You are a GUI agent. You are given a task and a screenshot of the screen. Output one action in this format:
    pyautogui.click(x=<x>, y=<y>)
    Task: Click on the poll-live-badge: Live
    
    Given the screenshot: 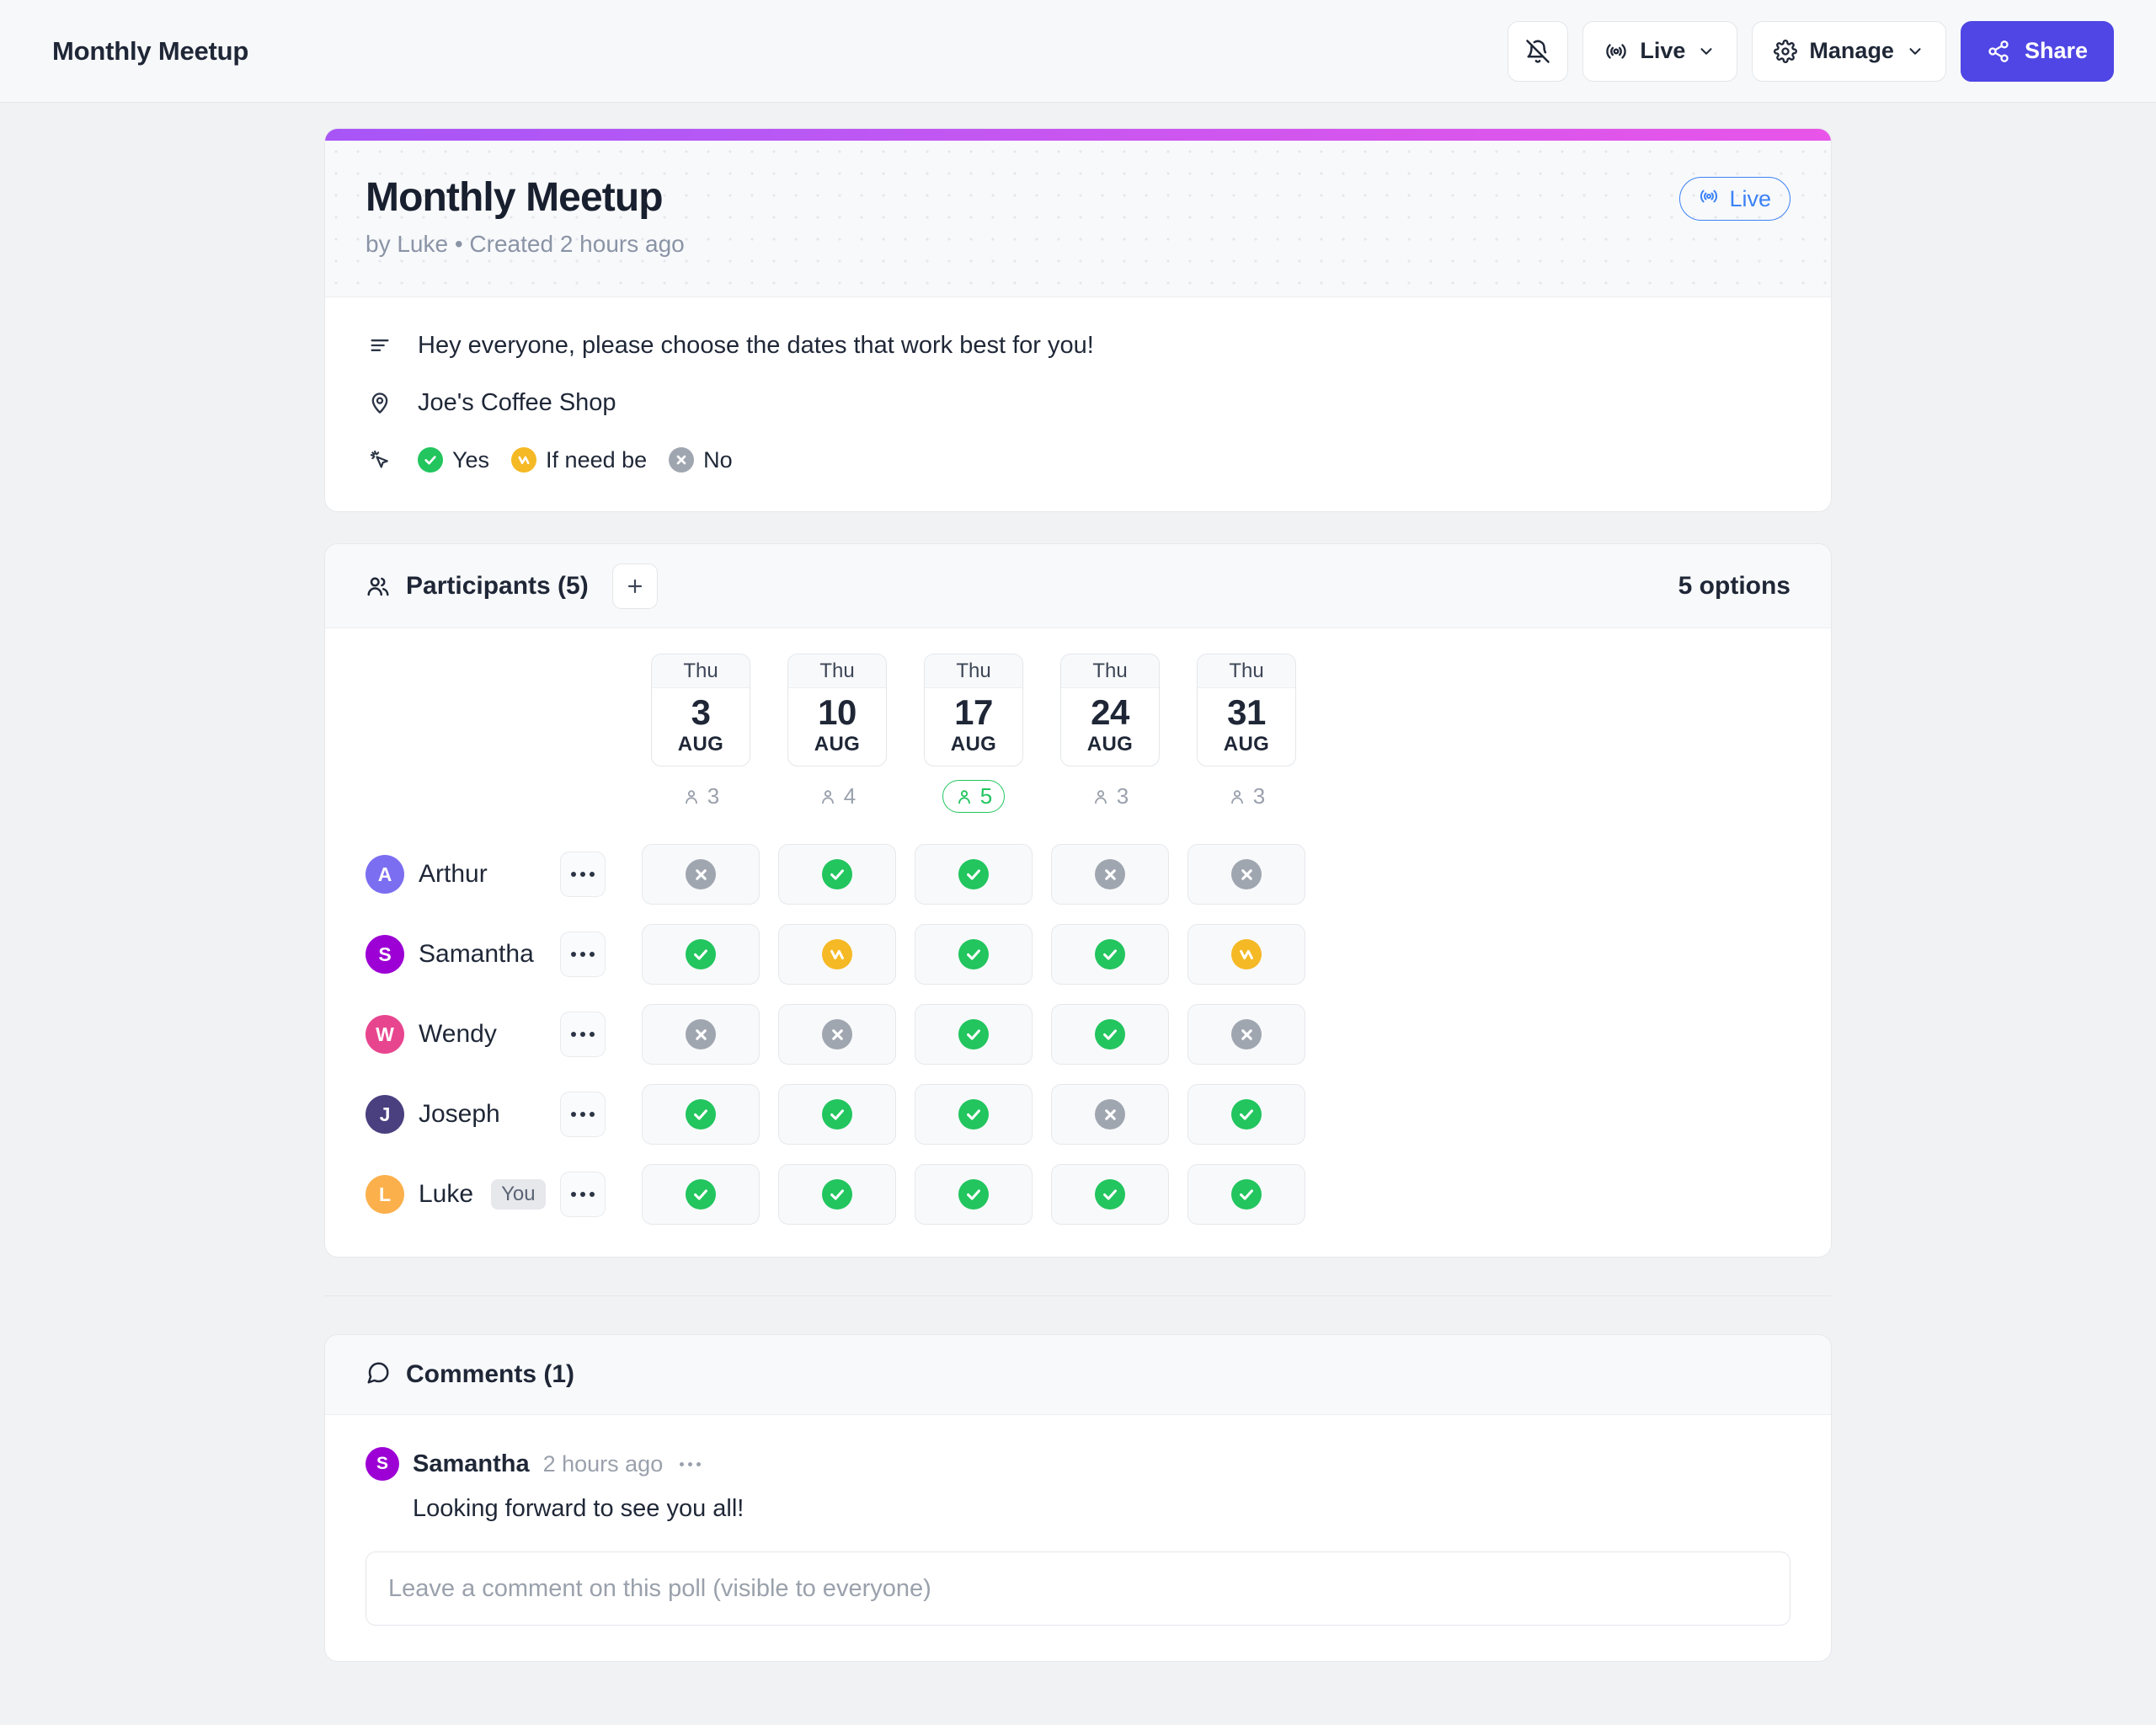 What is the action you would take?
    pyautogui.click(x=1734, y=199)
    